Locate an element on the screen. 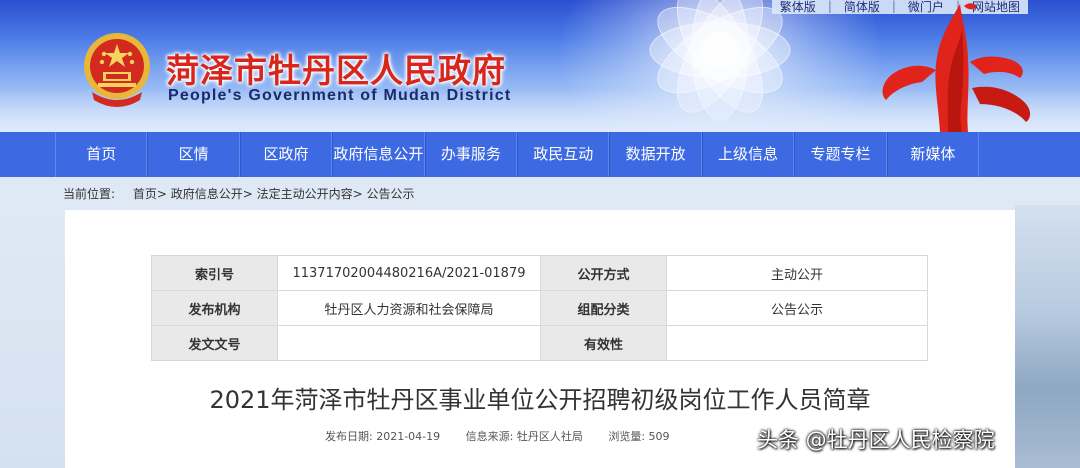 Image resolution: width=1080 pixels, height=468 pixels. site-title: 菏泽市牡丹区人民政府 is located at coordinates (336, 68).